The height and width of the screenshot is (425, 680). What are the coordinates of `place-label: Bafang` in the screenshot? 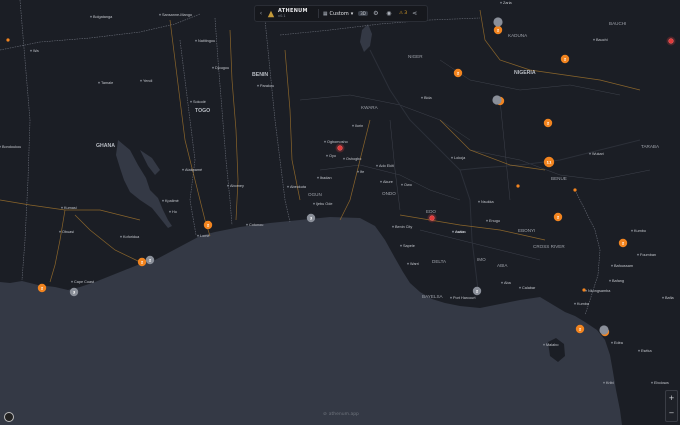 It's located at (618, 281).